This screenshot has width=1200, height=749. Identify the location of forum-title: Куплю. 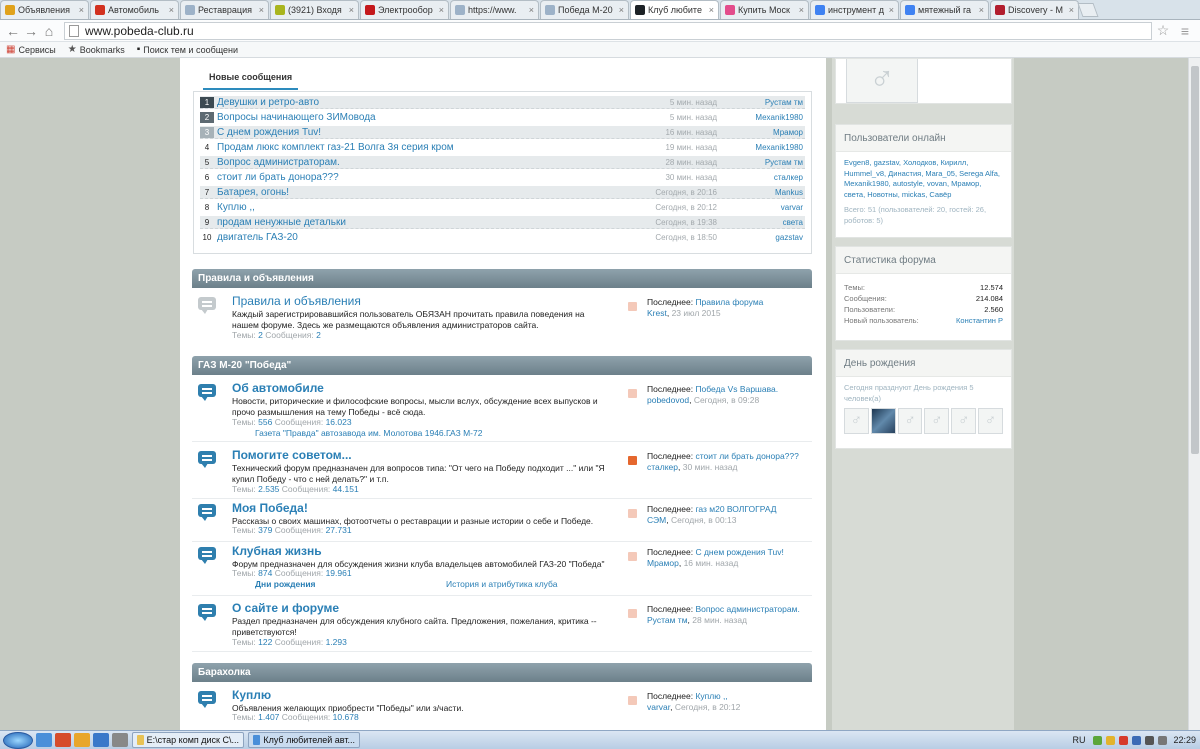
(251, 695).